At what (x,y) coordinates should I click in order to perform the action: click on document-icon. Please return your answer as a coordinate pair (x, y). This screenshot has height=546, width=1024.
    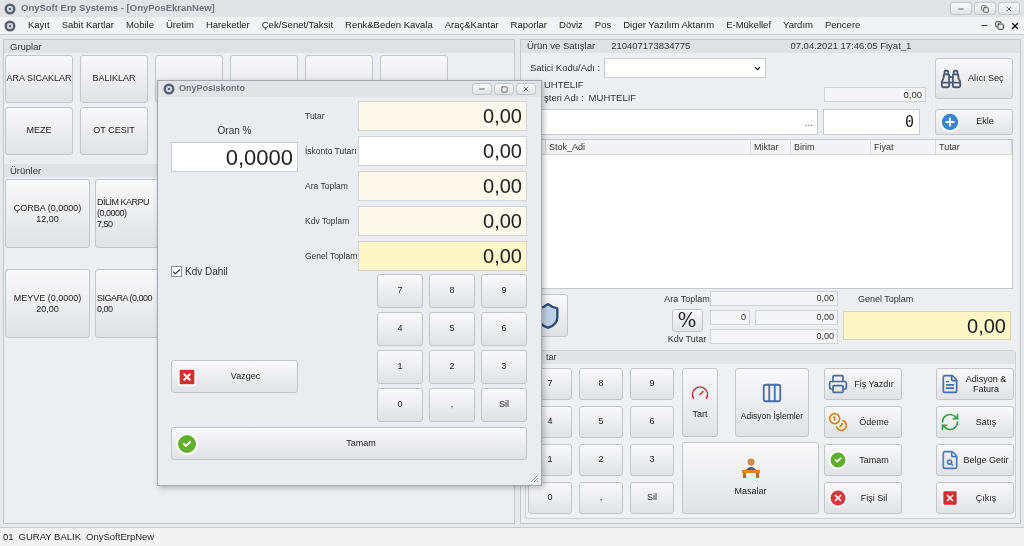
    Looking at the image, I should click on (950, 384).